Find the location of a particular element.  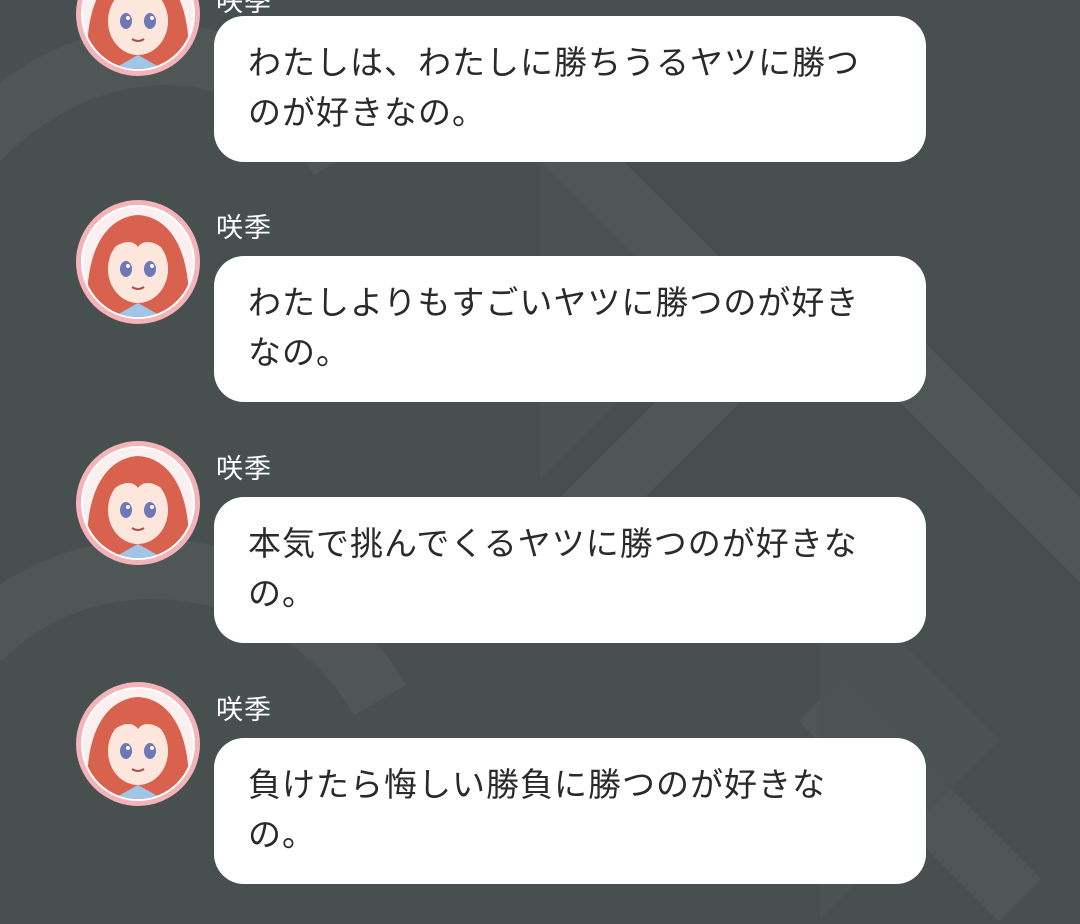

message-bubble: わたしよりもすごいヤツに勝つのが好きなの。 is located at coordinates (570, 329).